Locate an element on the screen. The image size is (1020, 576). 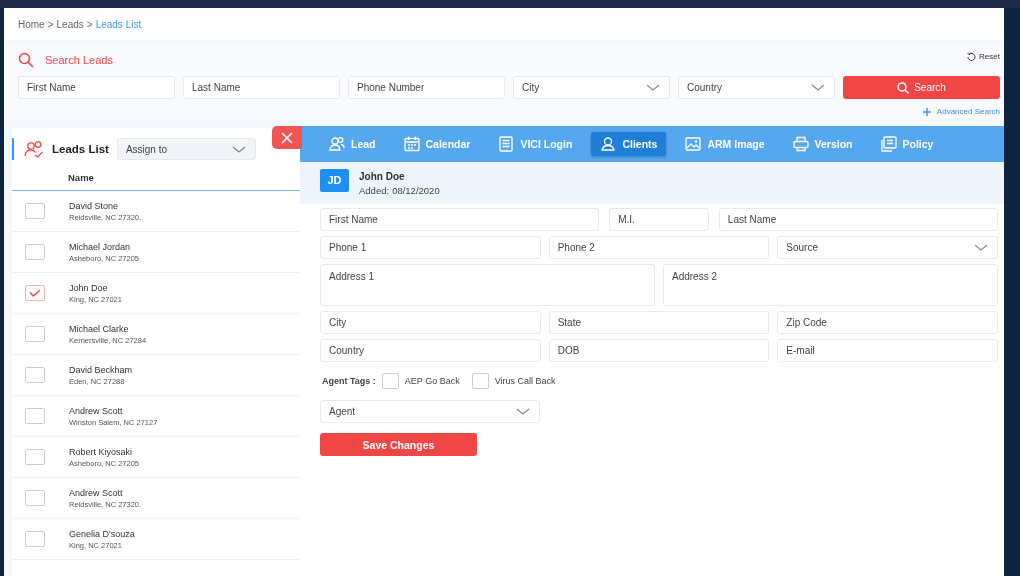
input-field: Country is located at coordinates (430, 350).